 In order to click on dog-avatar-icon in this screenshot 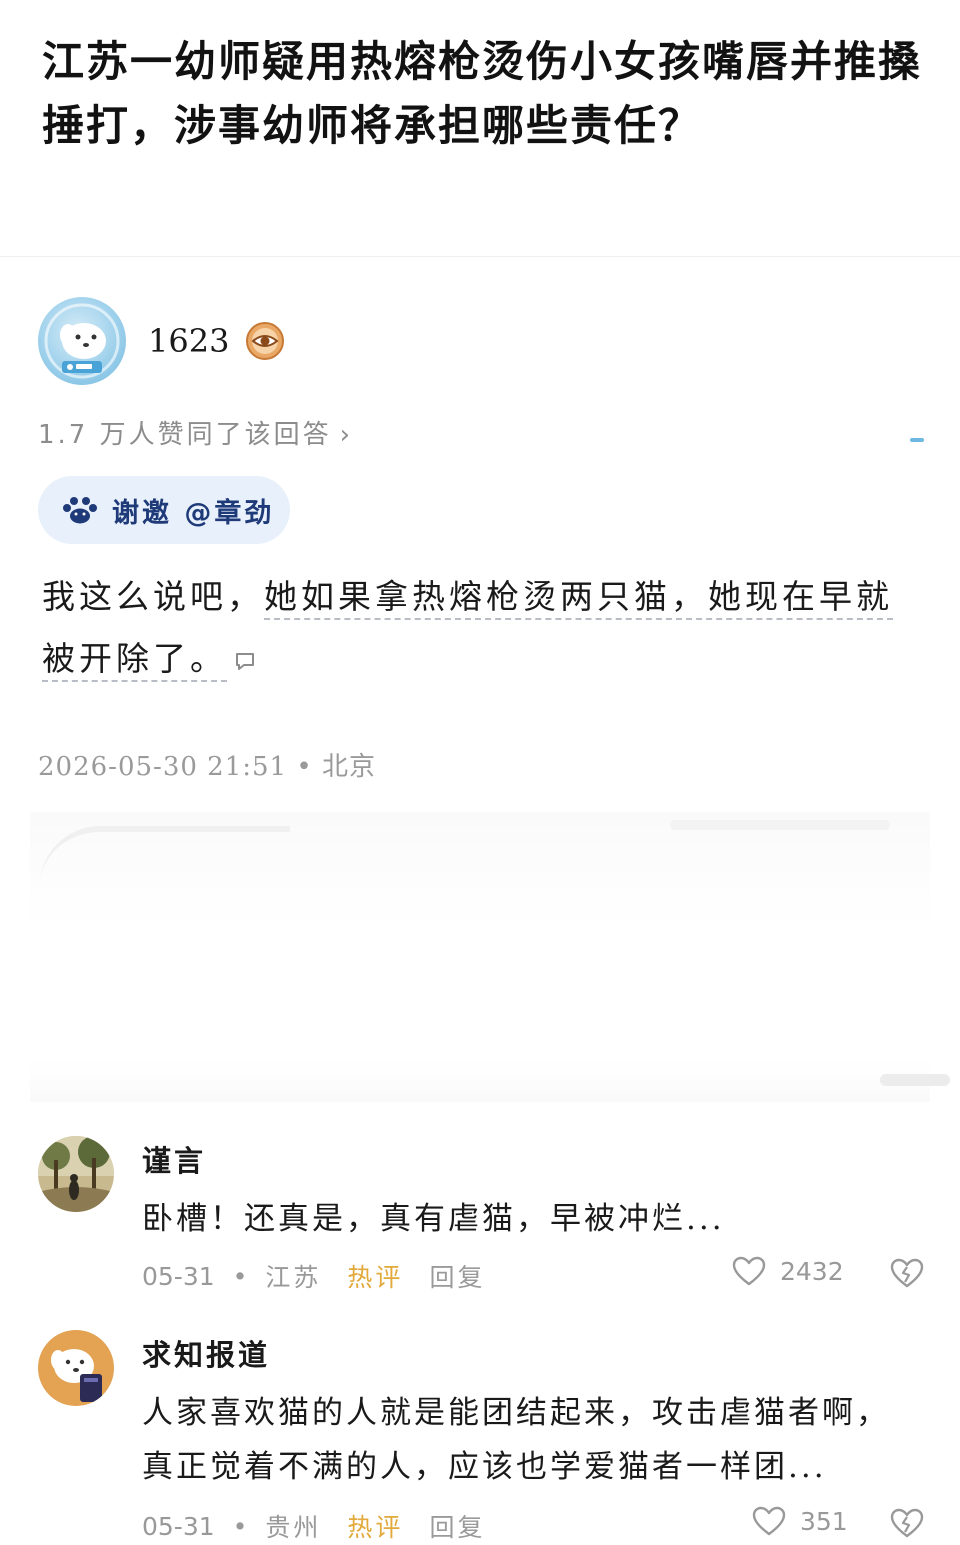, I will do `click(76, 1368)`.